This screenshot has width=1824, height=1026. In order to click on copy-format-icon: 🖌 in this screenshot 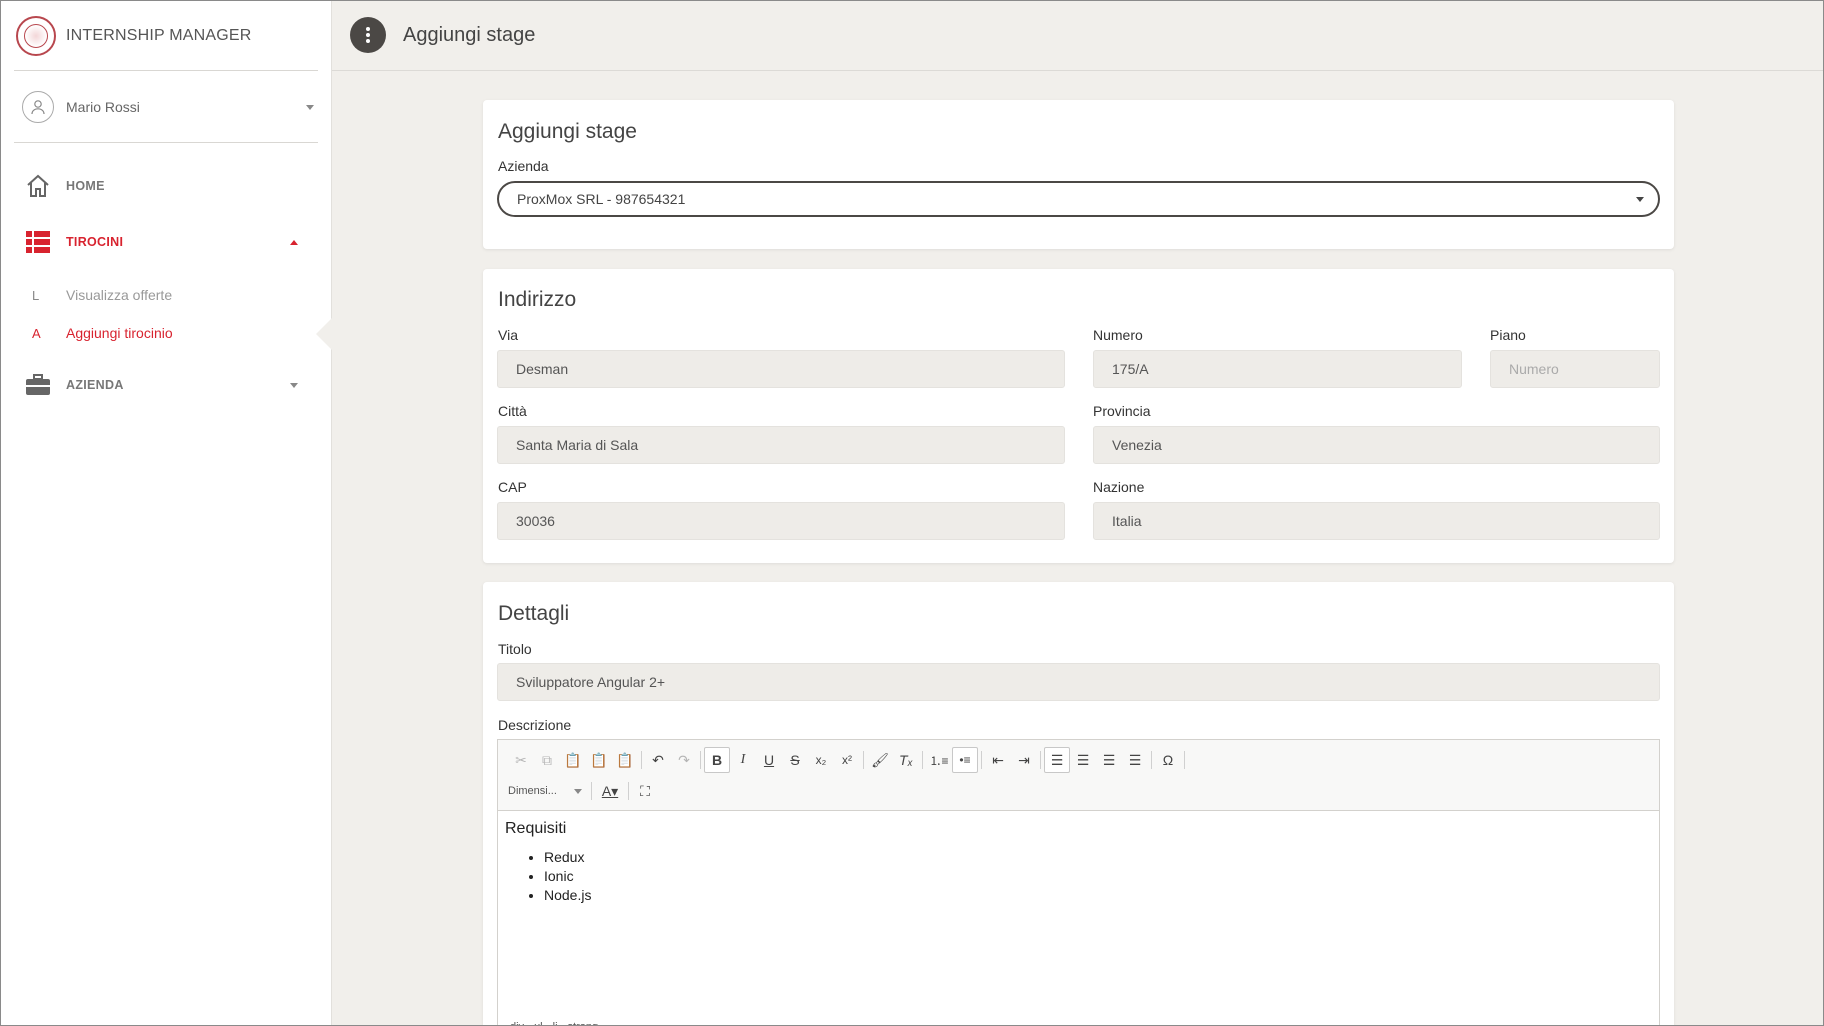, I will do `click(880, 760)`.